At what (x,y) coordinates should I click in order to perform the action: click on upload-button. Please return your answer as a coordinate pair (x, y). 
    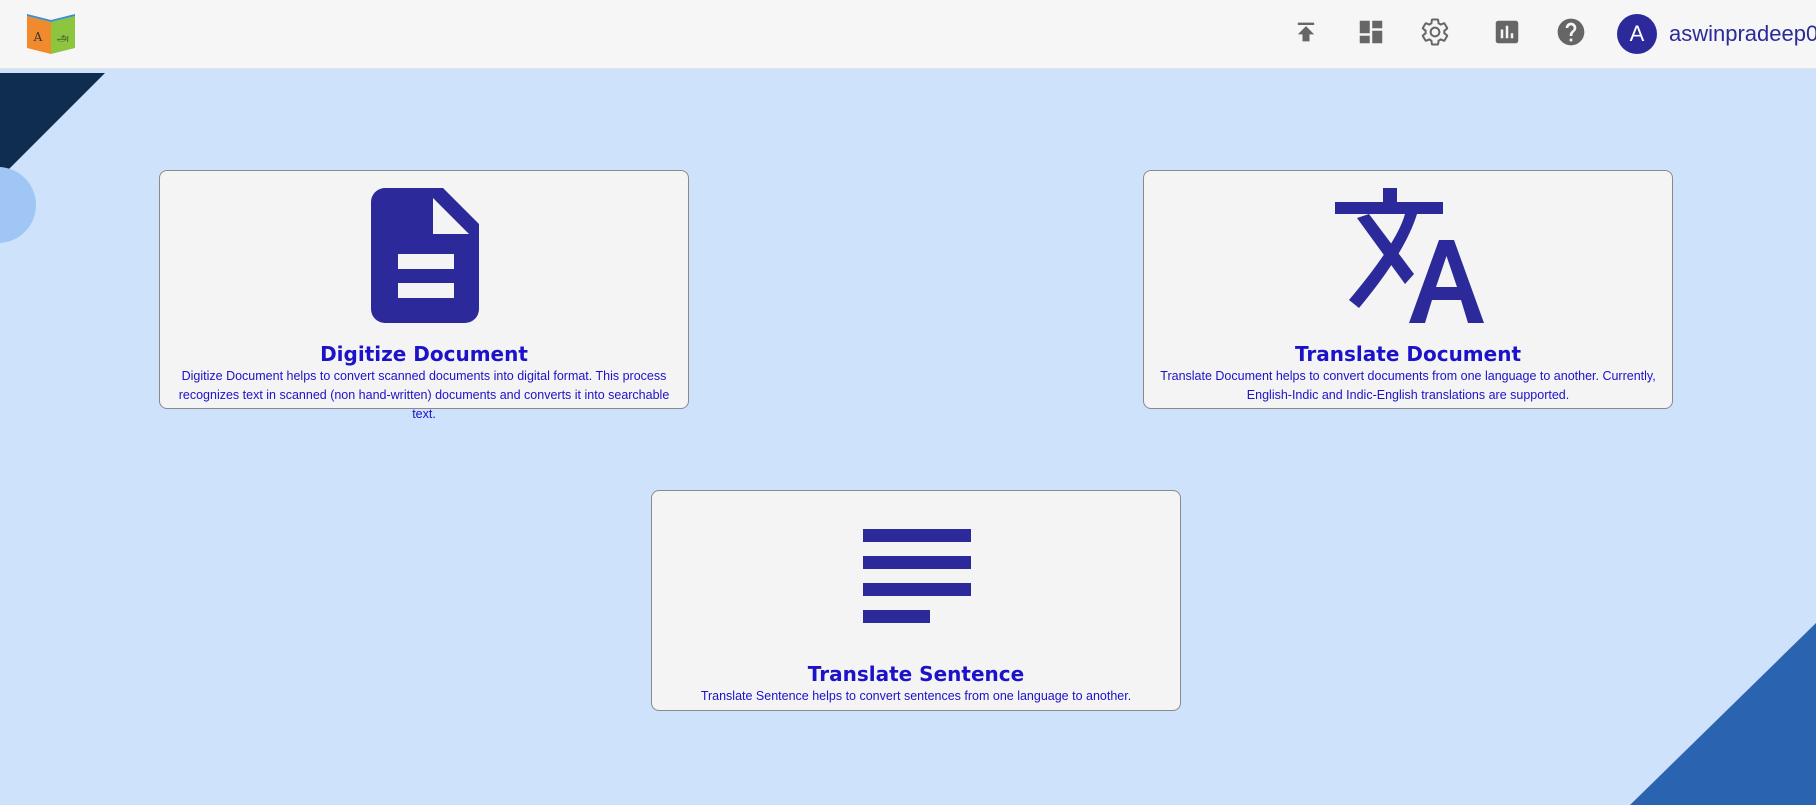
    Looking at the image, I should click on (1306, 34).